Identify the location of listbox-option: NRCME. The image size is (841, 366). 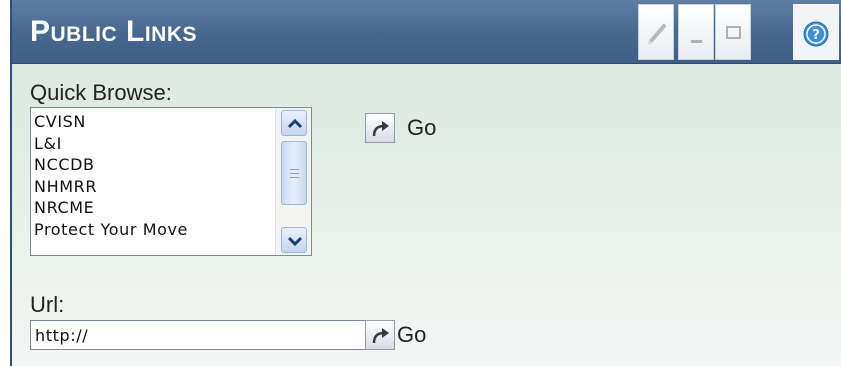
(111, 208).